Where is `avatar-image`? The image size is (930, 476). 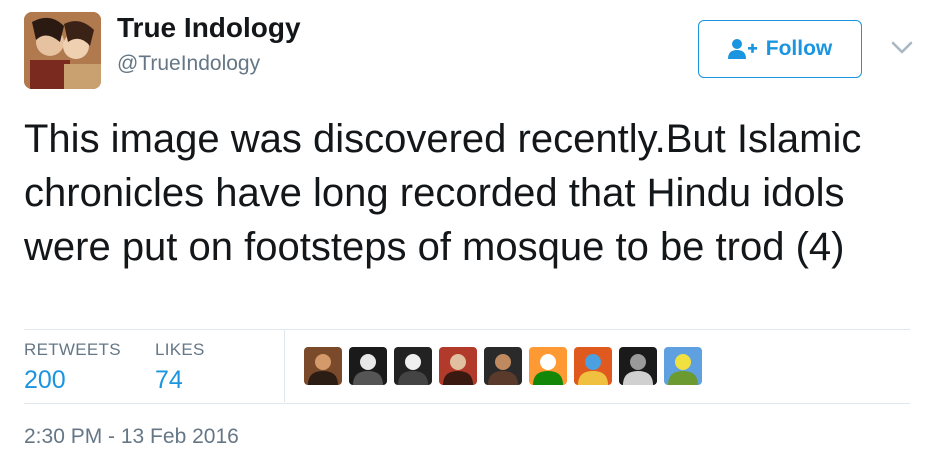
avatar-image is located at coordinates (62, 50).